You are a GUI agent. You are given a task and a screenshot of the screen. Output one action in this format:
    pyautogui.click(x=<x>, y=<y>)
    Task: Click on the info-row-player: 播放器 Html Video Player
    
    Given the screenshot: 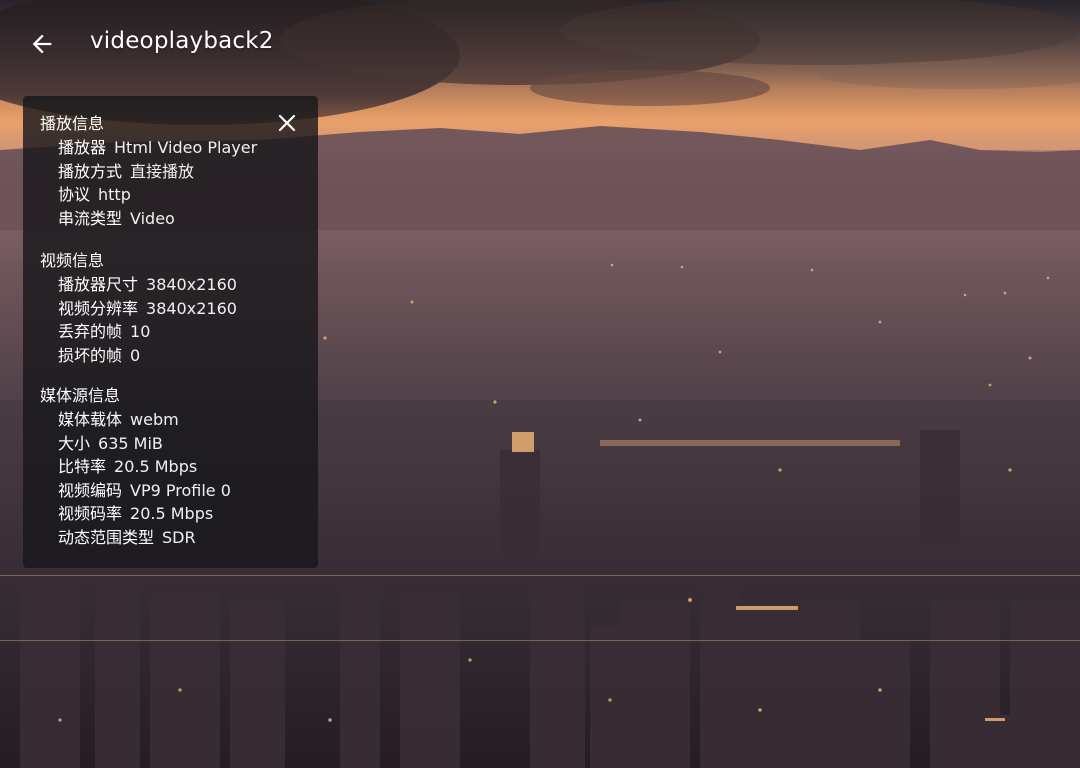 What is the action you would take?
    pyautogui.click(x=175, y=148)
    